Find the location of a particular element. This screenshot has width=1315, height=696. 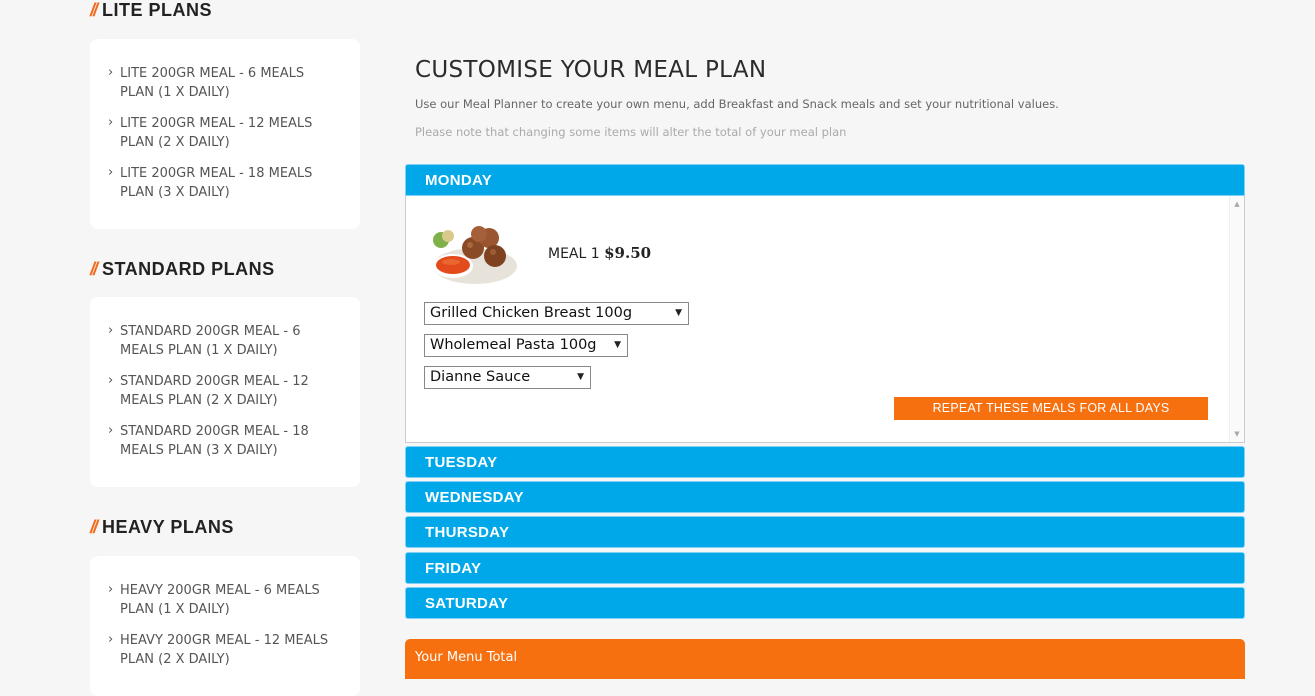

day-tab-tuesday: TUESDAY is located at coordinates (825, 462).